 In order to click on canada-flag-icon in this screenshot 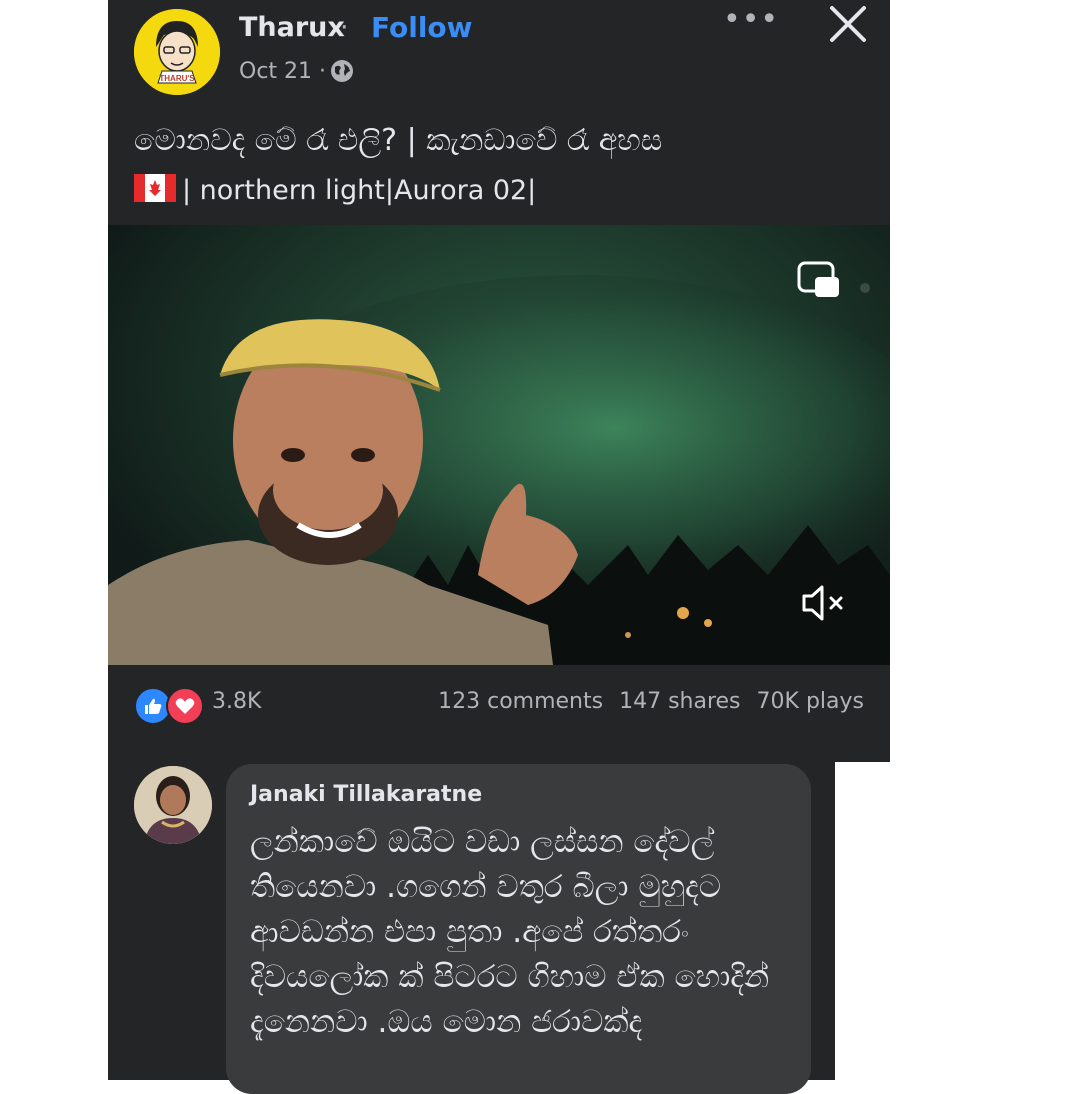, I will do `click(155, 188)`.